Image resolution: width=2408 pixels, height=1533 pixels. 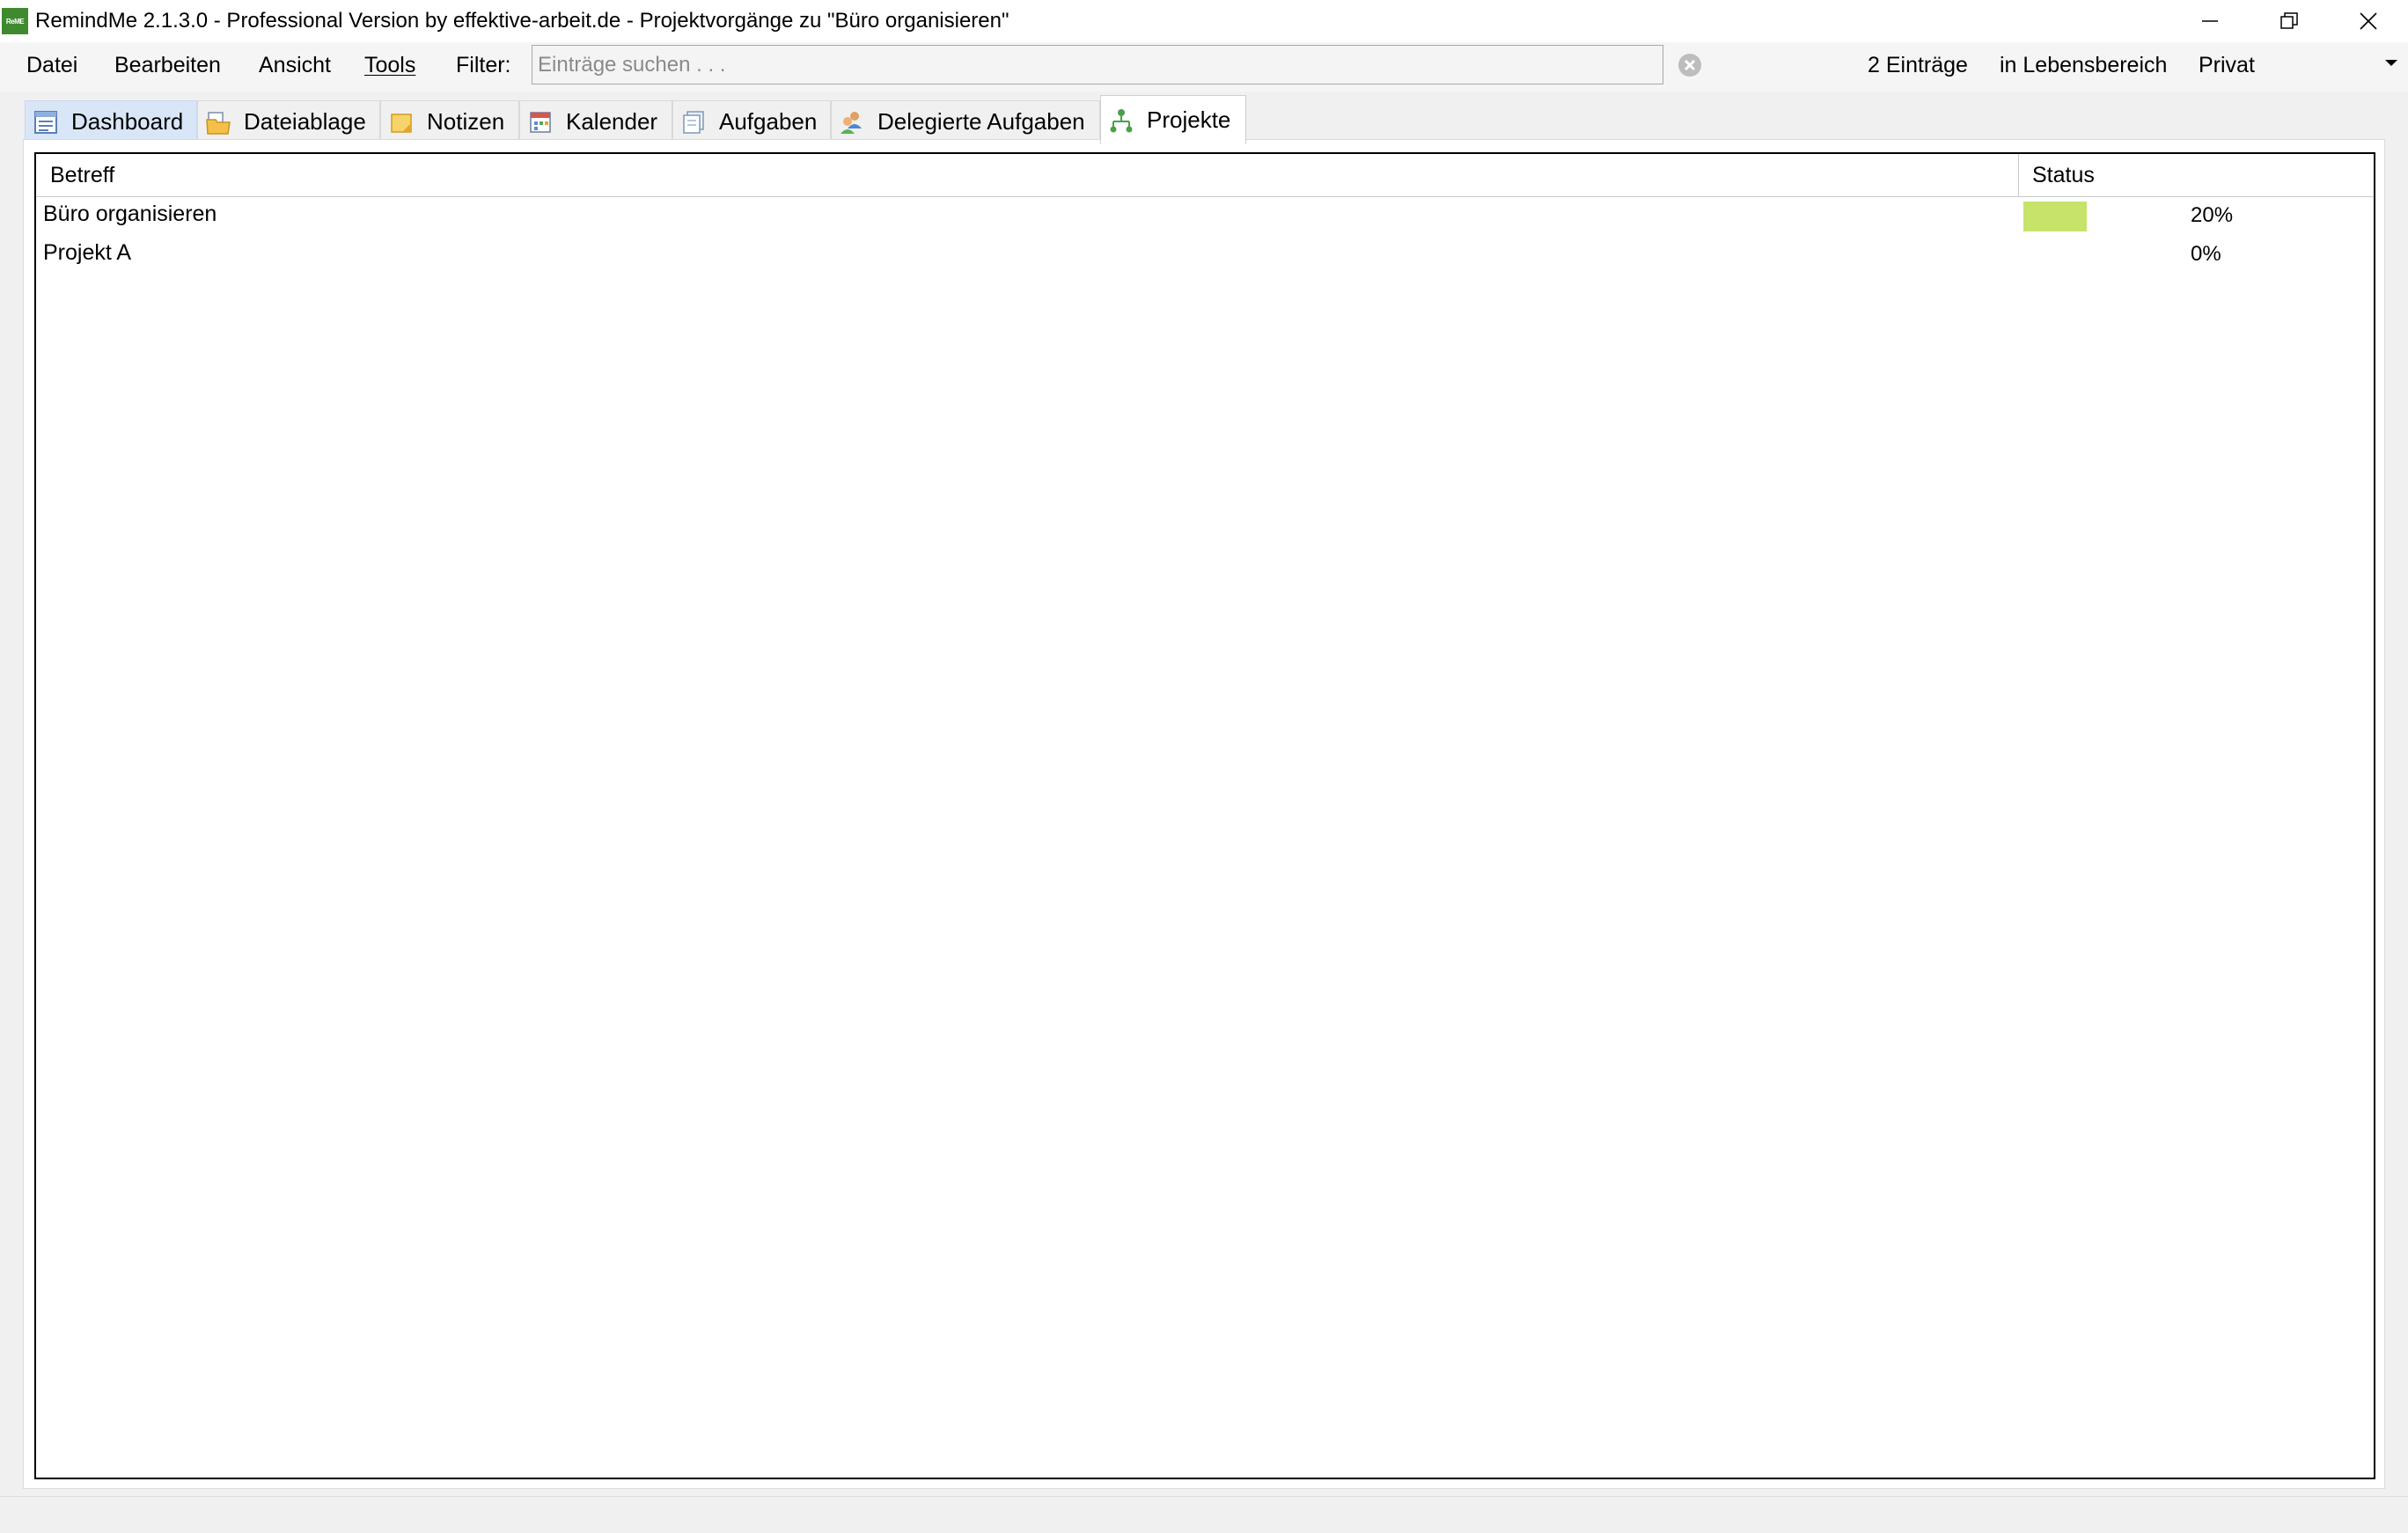 What do you see at coordinates (45, 122) in the screenshot?
I see `dashboard-icon` at bounding box center [45, 122].